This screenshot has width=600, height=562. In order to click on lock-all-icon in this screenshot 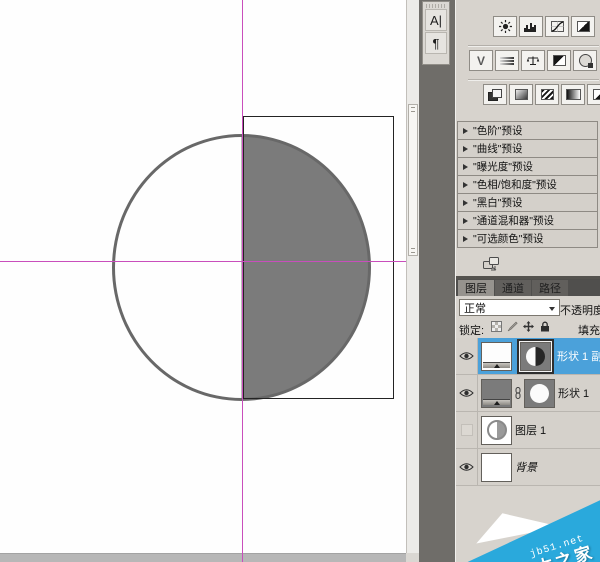, I will do `click(545, 326)`.